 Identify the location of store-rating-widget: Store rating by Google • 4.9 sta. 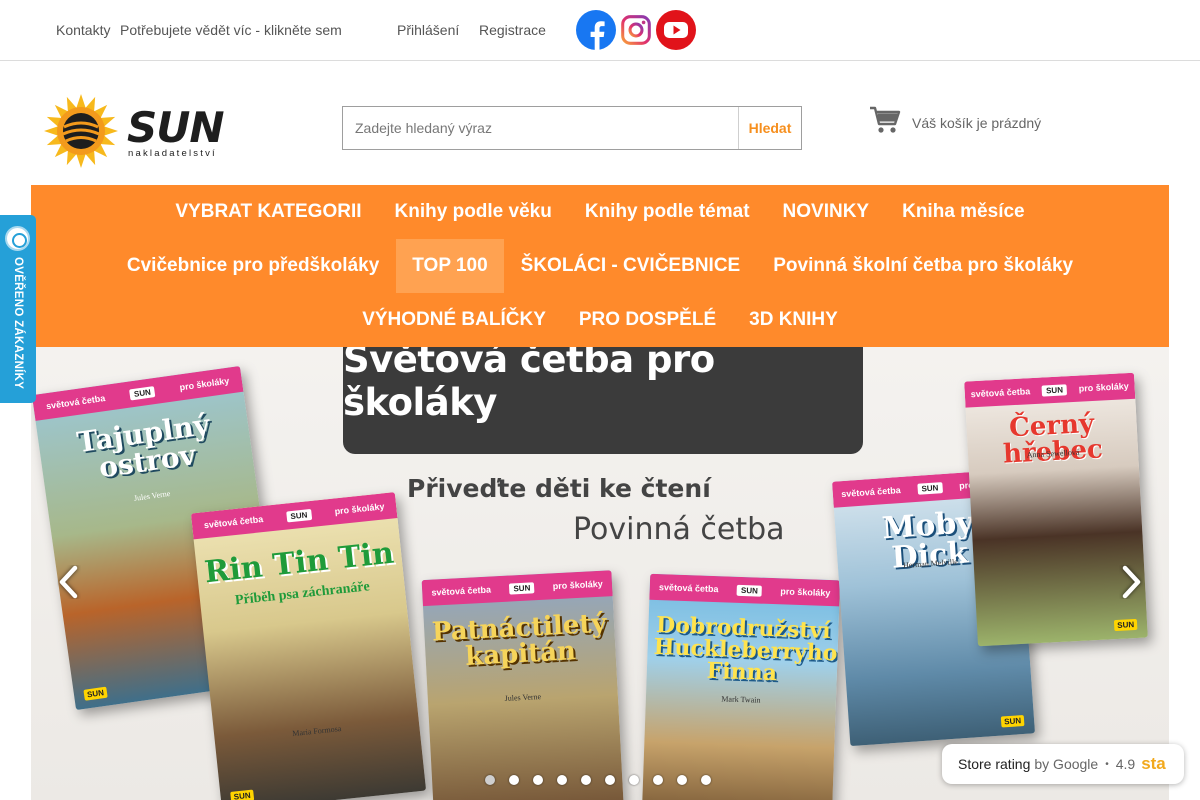
(1063, 764).